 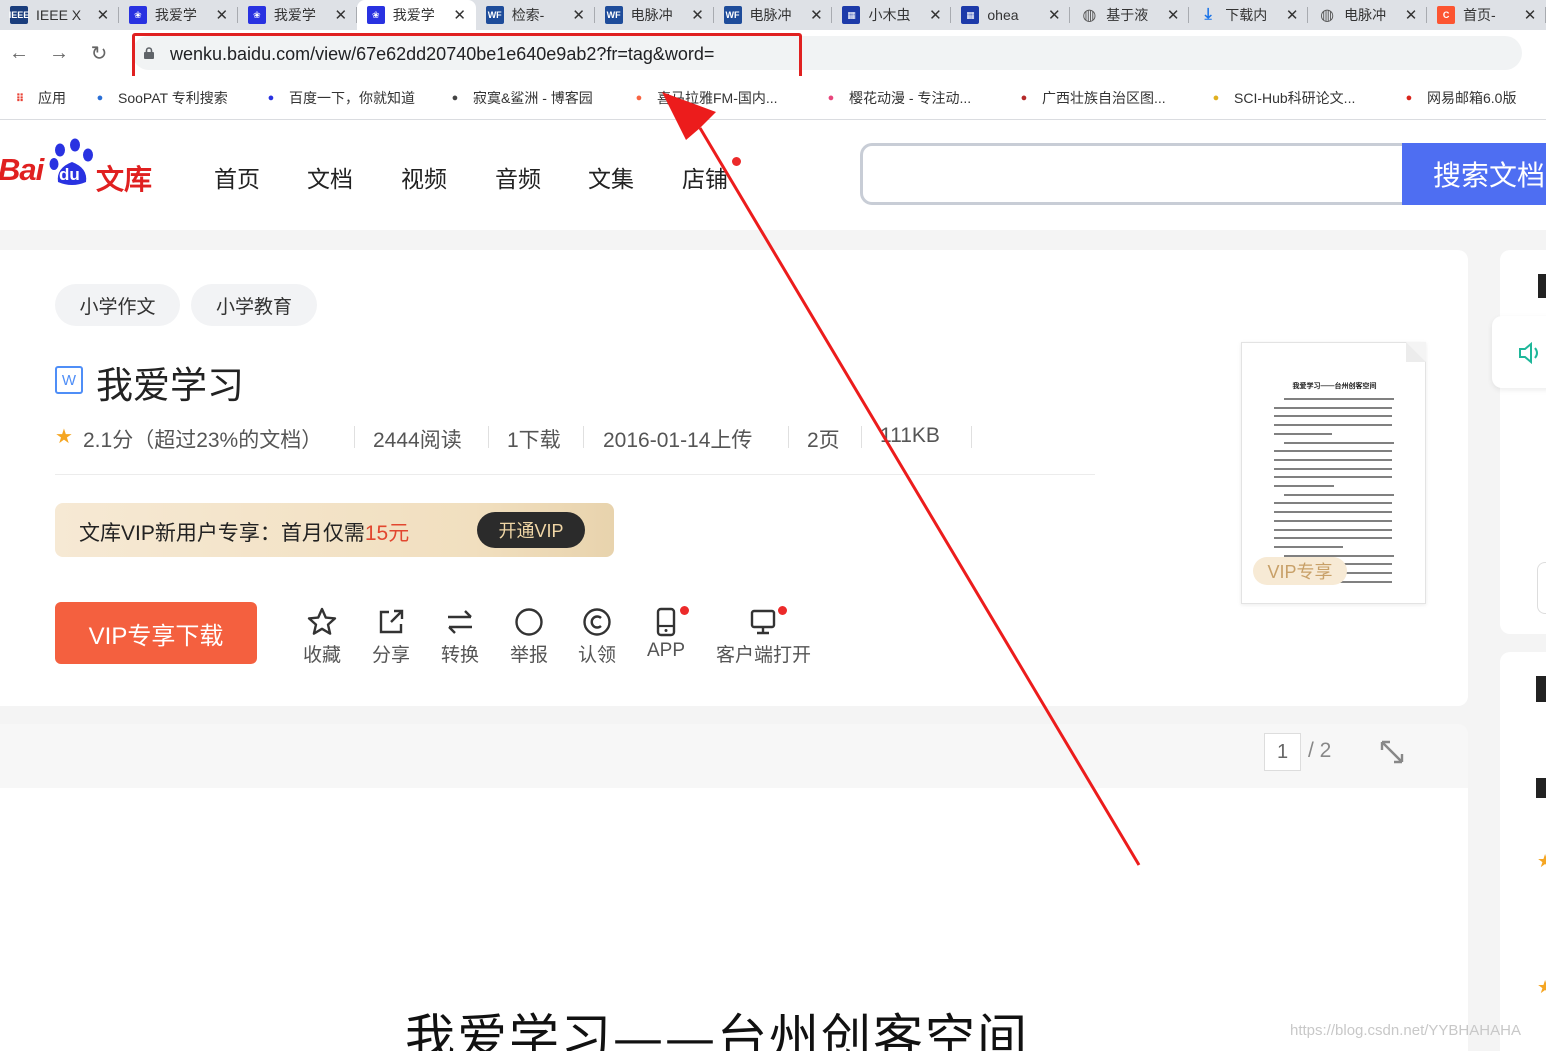 What do you see at coordinates (1282, 752) in the screenshot?
I see `page-number-input: 1` at bounding box center [1282, 752].